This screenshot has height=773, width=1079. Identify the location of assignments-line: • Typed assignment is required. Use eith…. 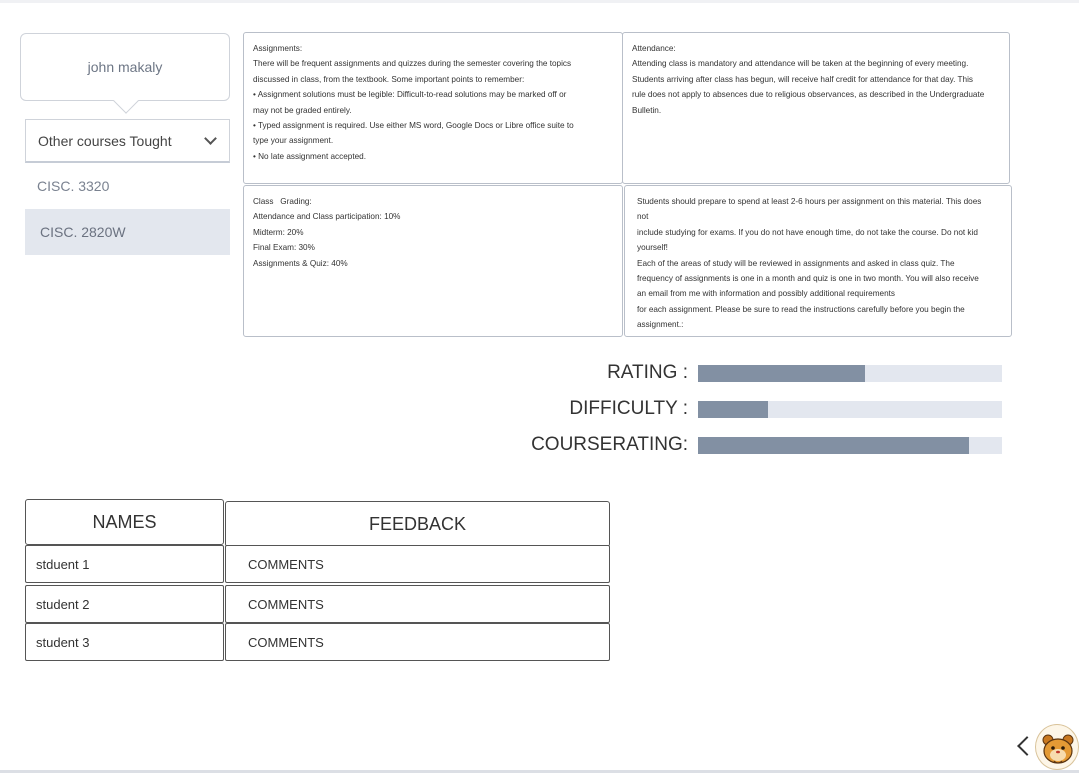
(413, 126).